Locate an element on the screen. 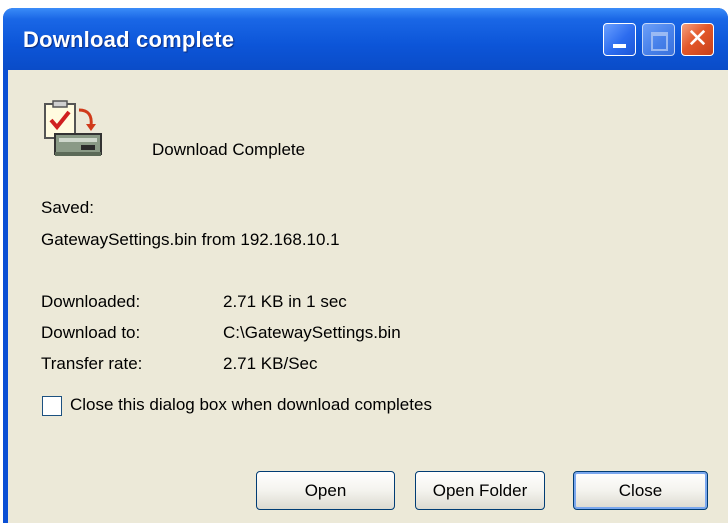 The height and width of the screenshot is (523, 728). close-icon: ✕ is located at coordinates (697, 39).